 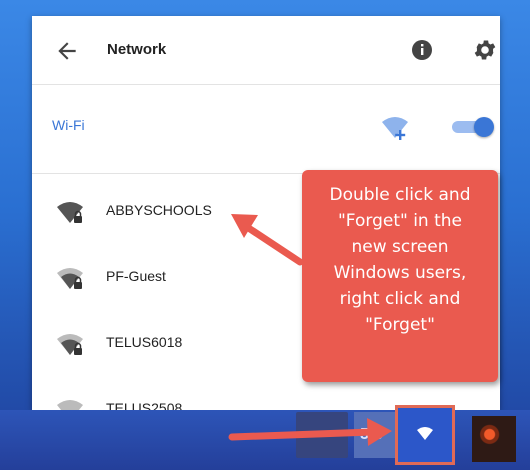 What do you see at coordinates (372, 434) in the screenshot?
I see `clock-text: 5:0` at bounding box center [372, 434].